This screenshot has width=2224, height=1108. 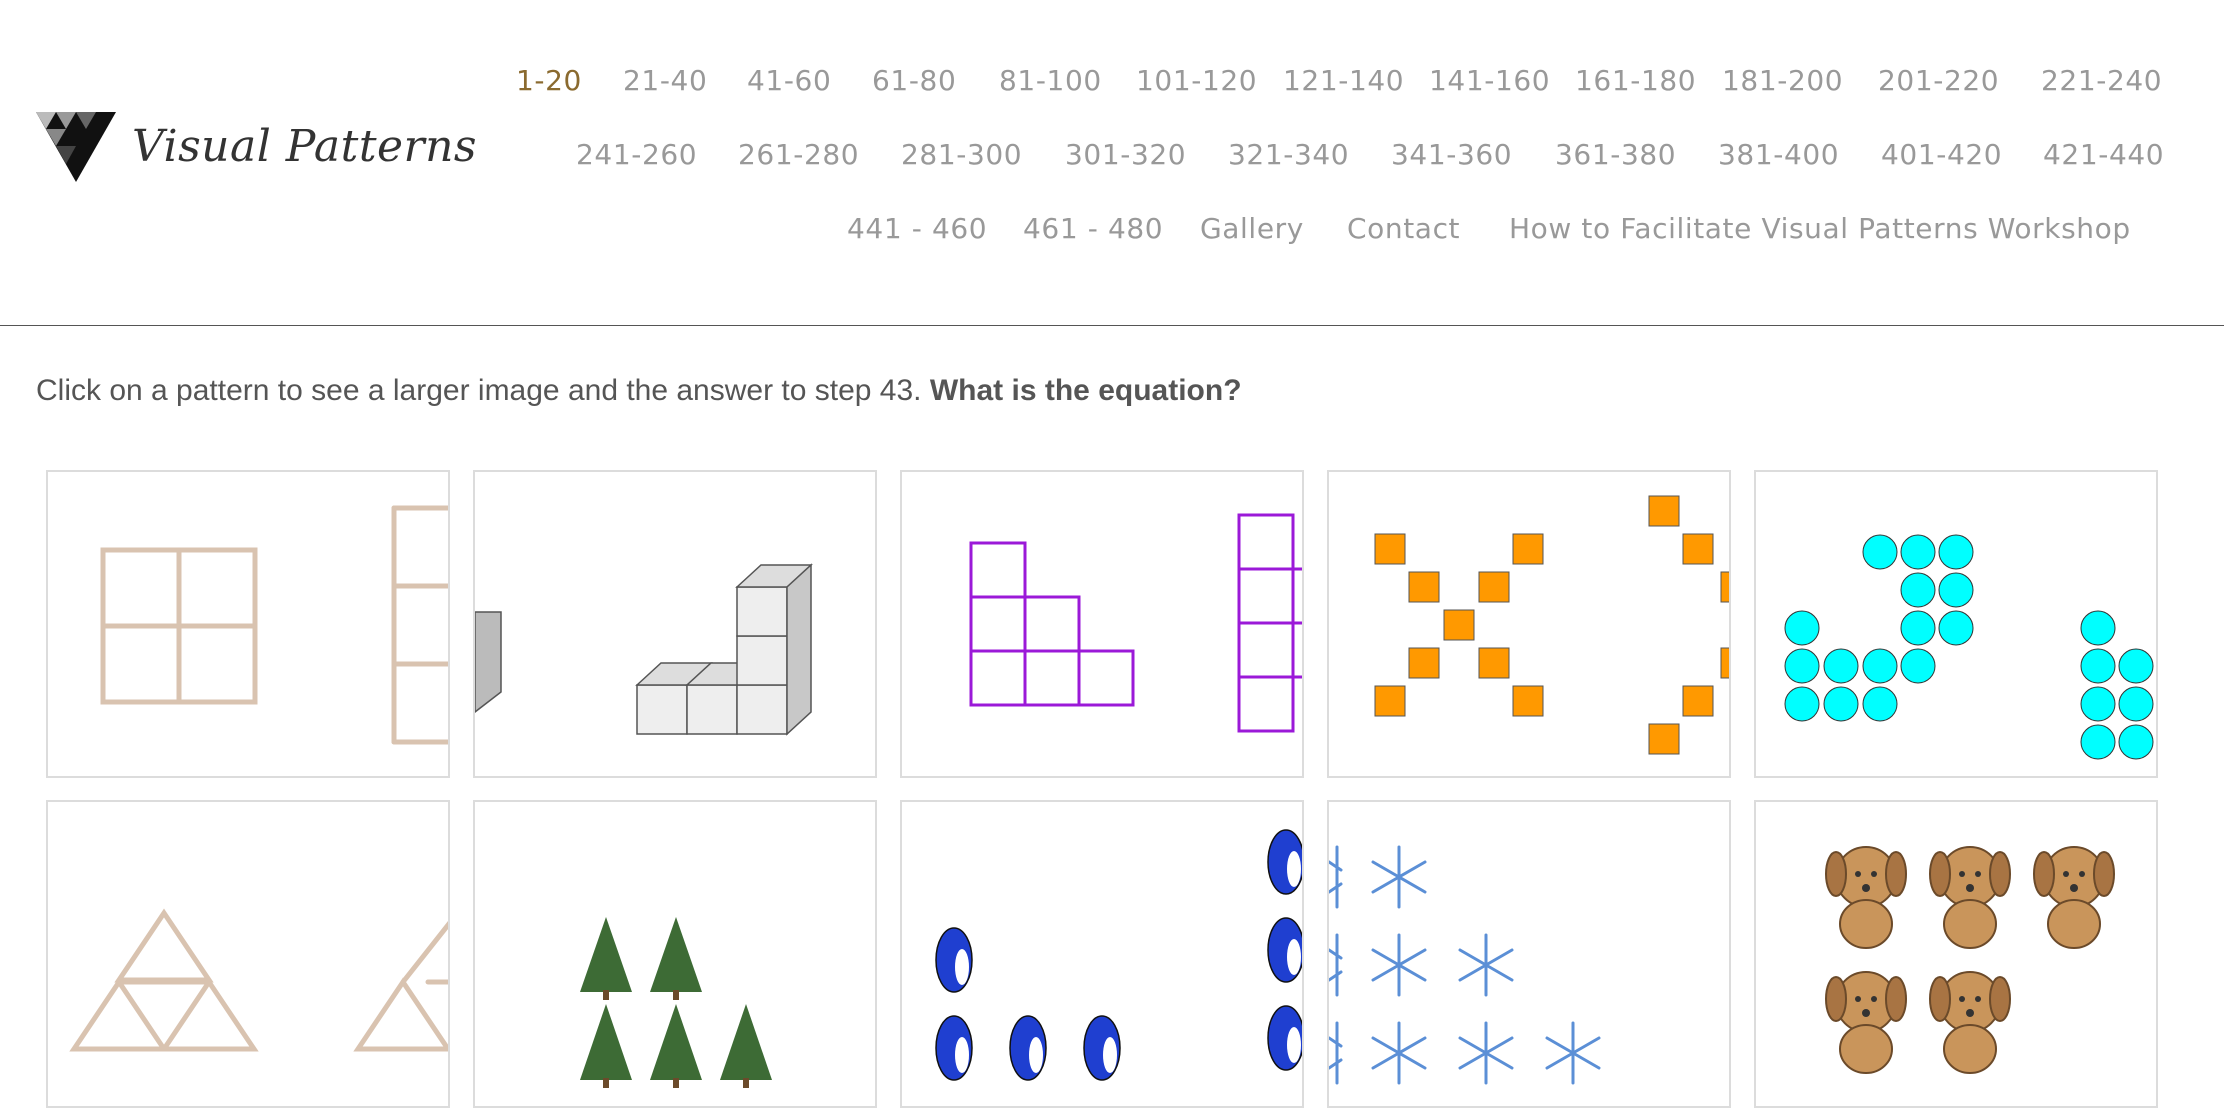 What do you see at coordinates (1635, 80) in the screenshot?
I see `nav-link-161-180: 161-180` at bounding box center [1635, 80].